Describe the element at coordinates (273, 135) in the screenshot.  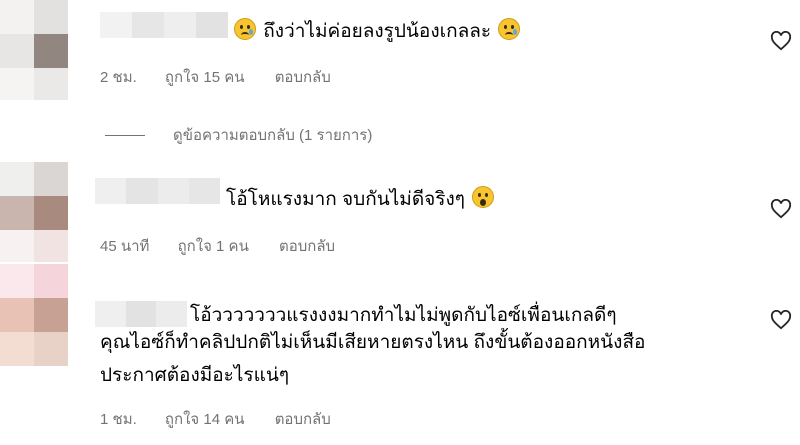
I see `view-replies-label: ดูข้อความตอบกลับ (1 รายการ)` at that location.